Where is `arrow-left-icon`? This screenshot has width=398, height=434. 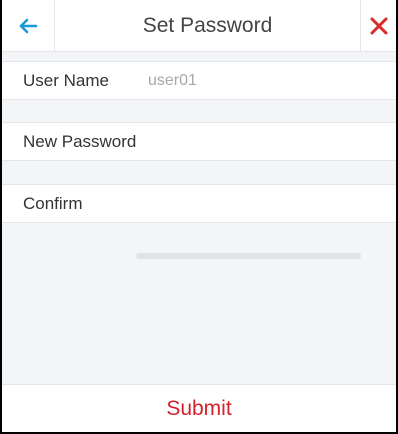
arrow-left-icon is located at coordinates (28, 25).